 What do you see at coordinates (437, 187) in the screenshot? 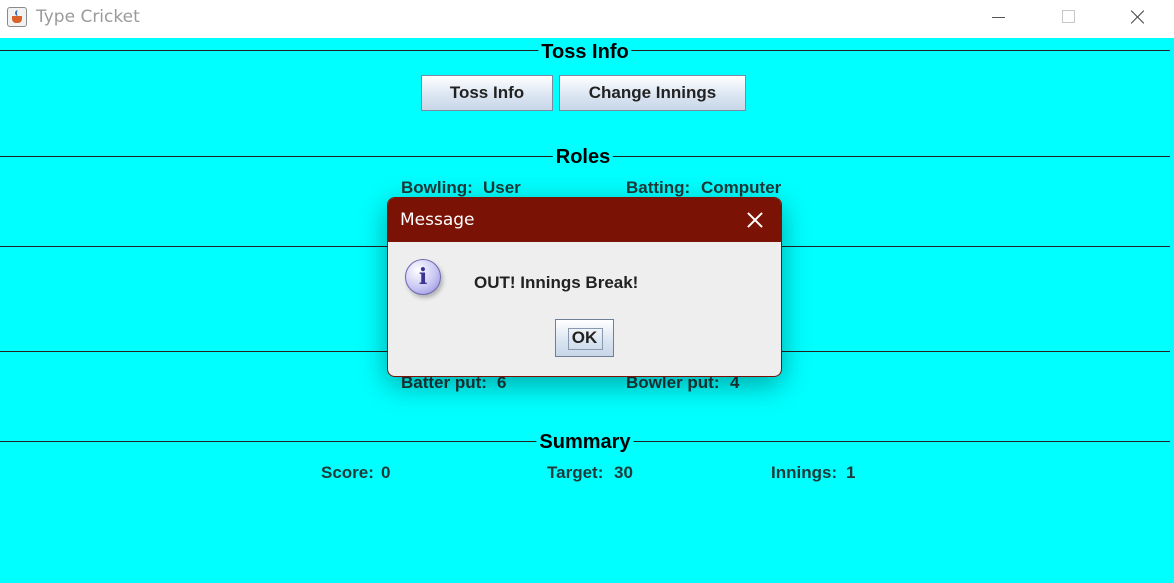
I see `bowling-label: Bowling:` at bounding box center [437, 187].